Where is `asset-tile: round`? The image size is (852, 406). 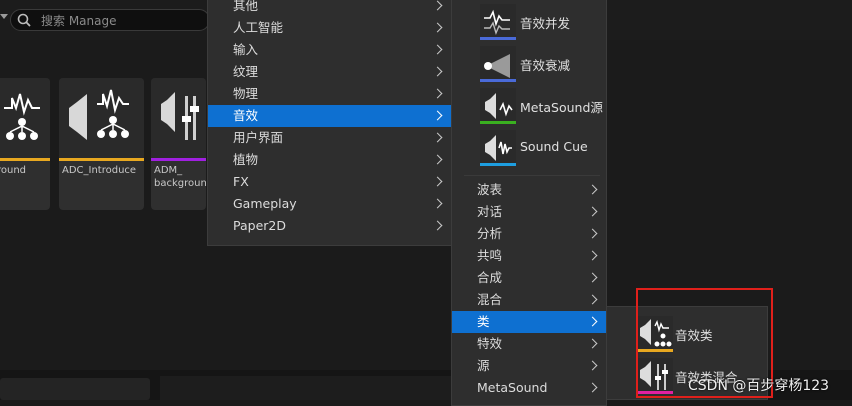
asset-tile: round is located at coordinates (25, 144).